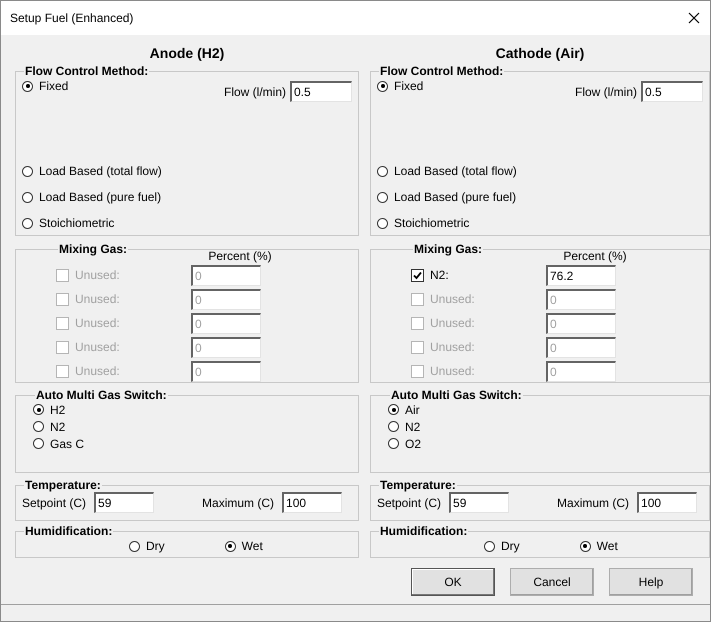 This screenshot has width=711, height=622. Describe the element at coordinates (453, 582) in the screenshot. I see `dialog-button: OK` at that location.